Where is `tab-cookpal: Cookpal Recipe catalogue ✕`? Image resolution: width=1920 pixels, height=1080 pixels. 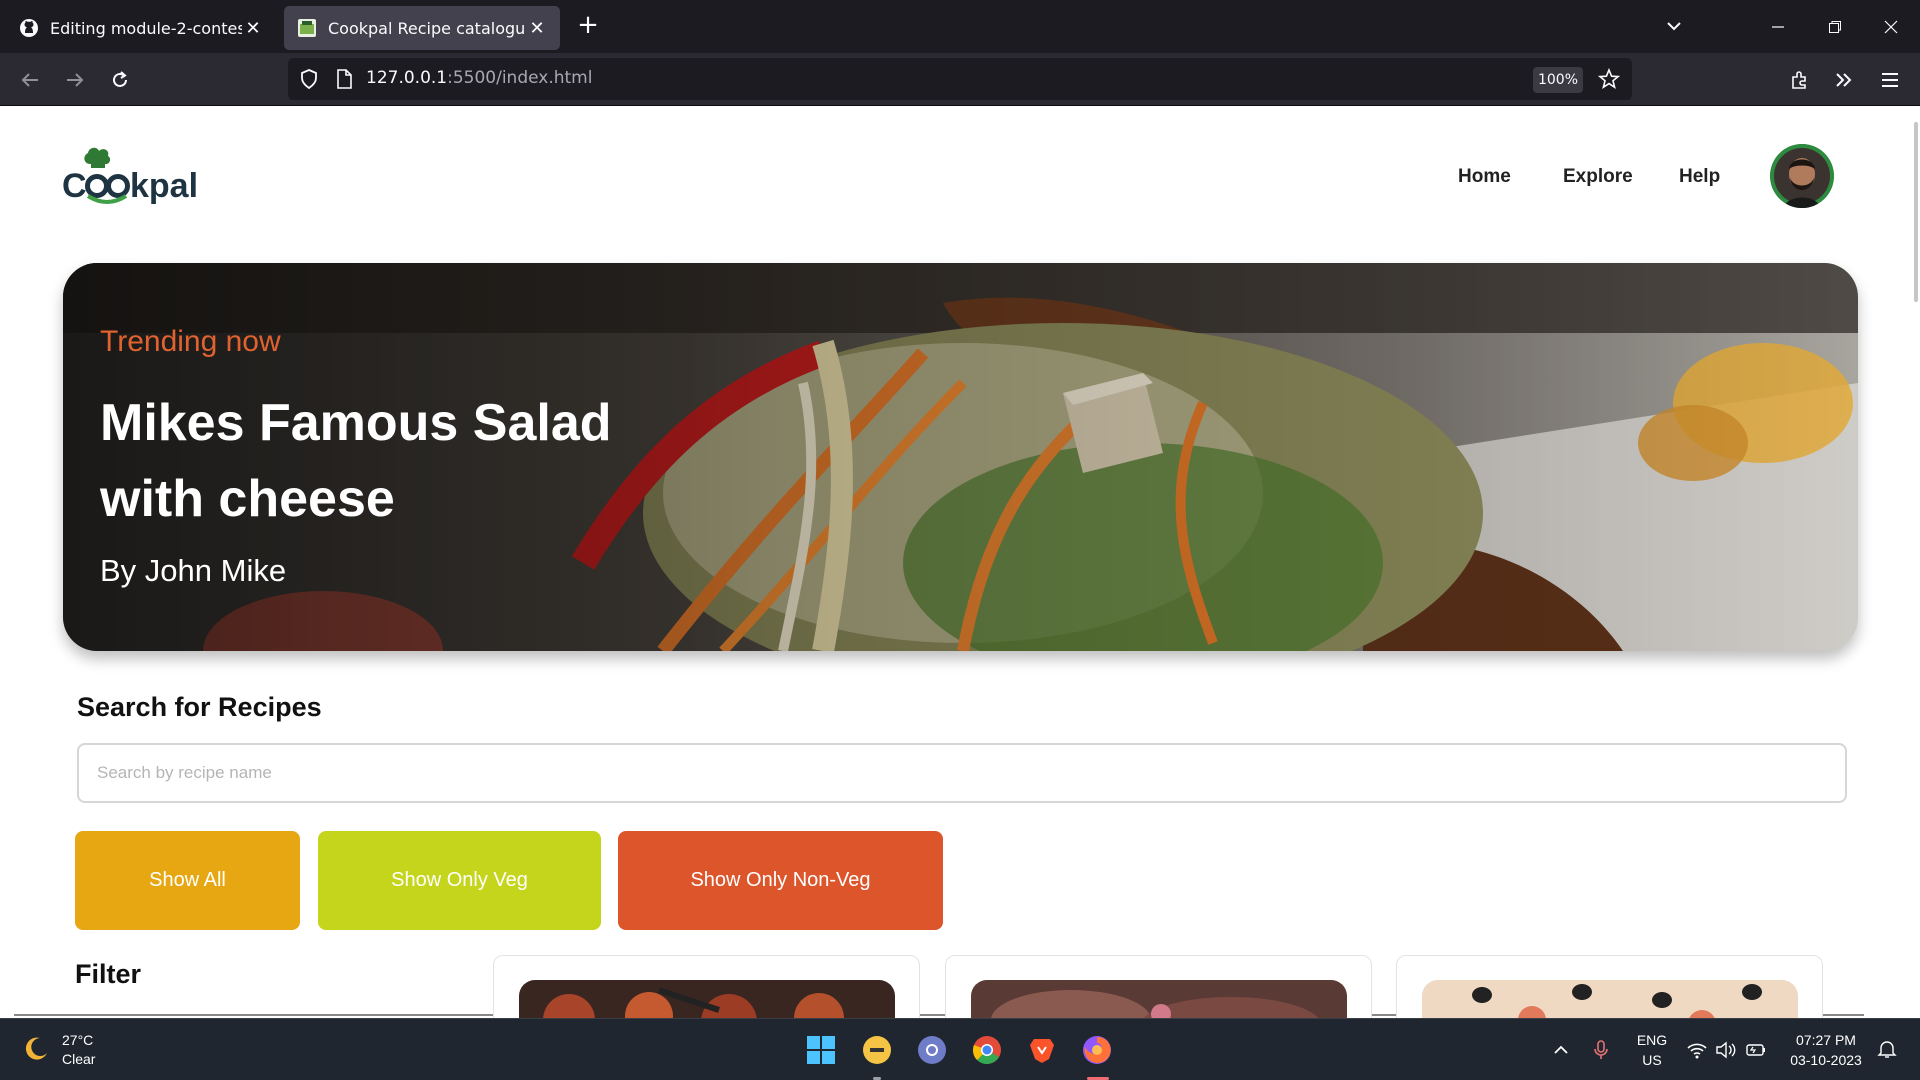 tab-cookpal: Cookpal Recipe catalogue ✕ is located at coordinates (422, 28).